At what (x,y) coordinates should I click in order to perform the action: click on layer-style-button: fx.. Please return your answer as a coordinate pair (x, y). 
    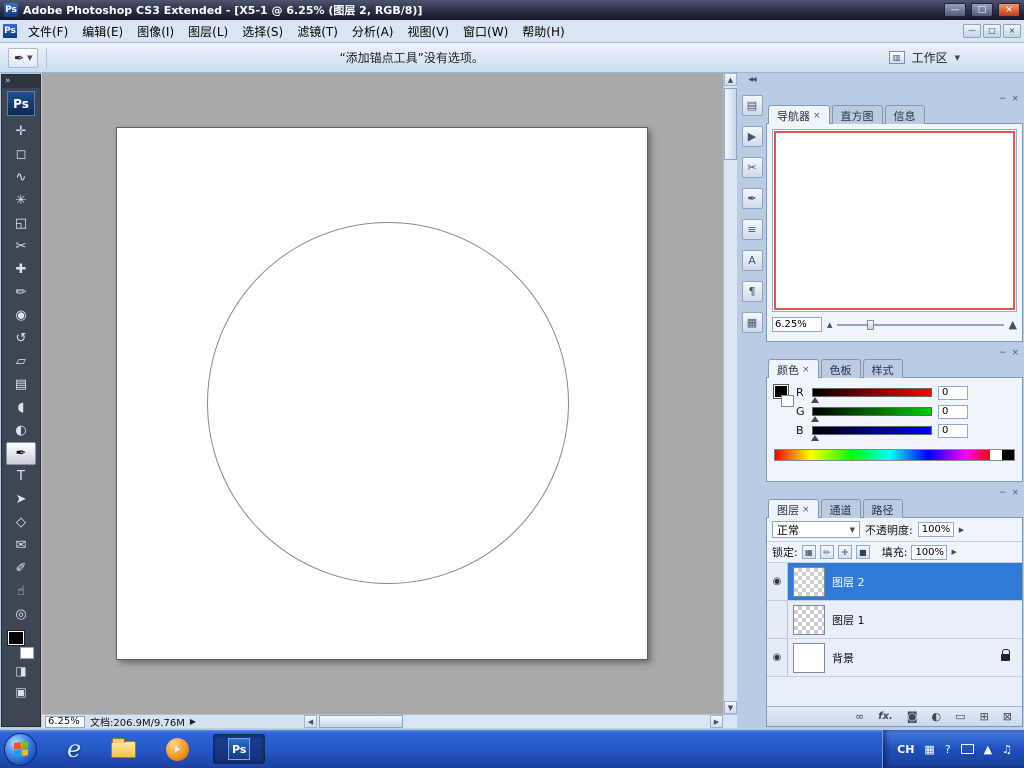
    Looking at the image, I should click on (885, 716).